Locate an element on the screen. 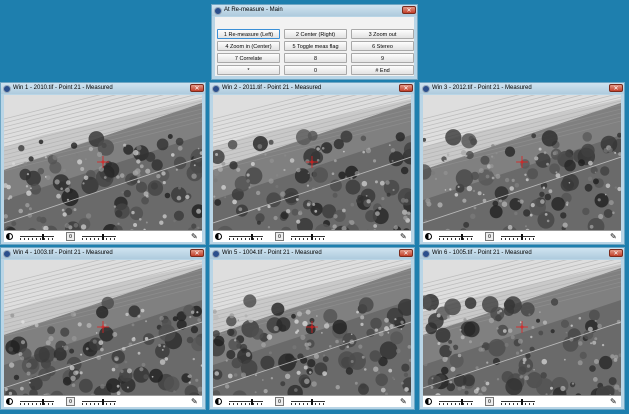 Image resolution: width=629 pixels, height=414 pixels. keypad-button: 2 Center (Right) is located at coordinates (315, 34).